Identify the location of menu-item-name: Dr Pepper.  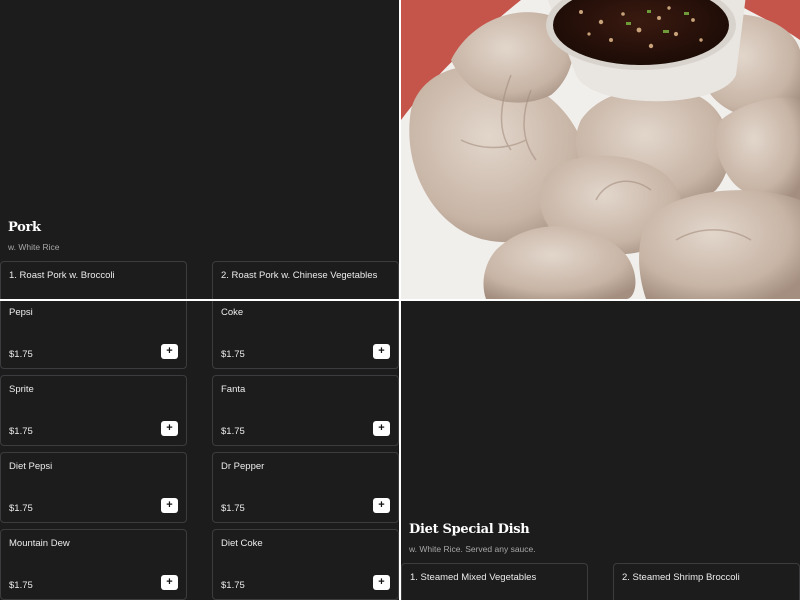
(243, 466).